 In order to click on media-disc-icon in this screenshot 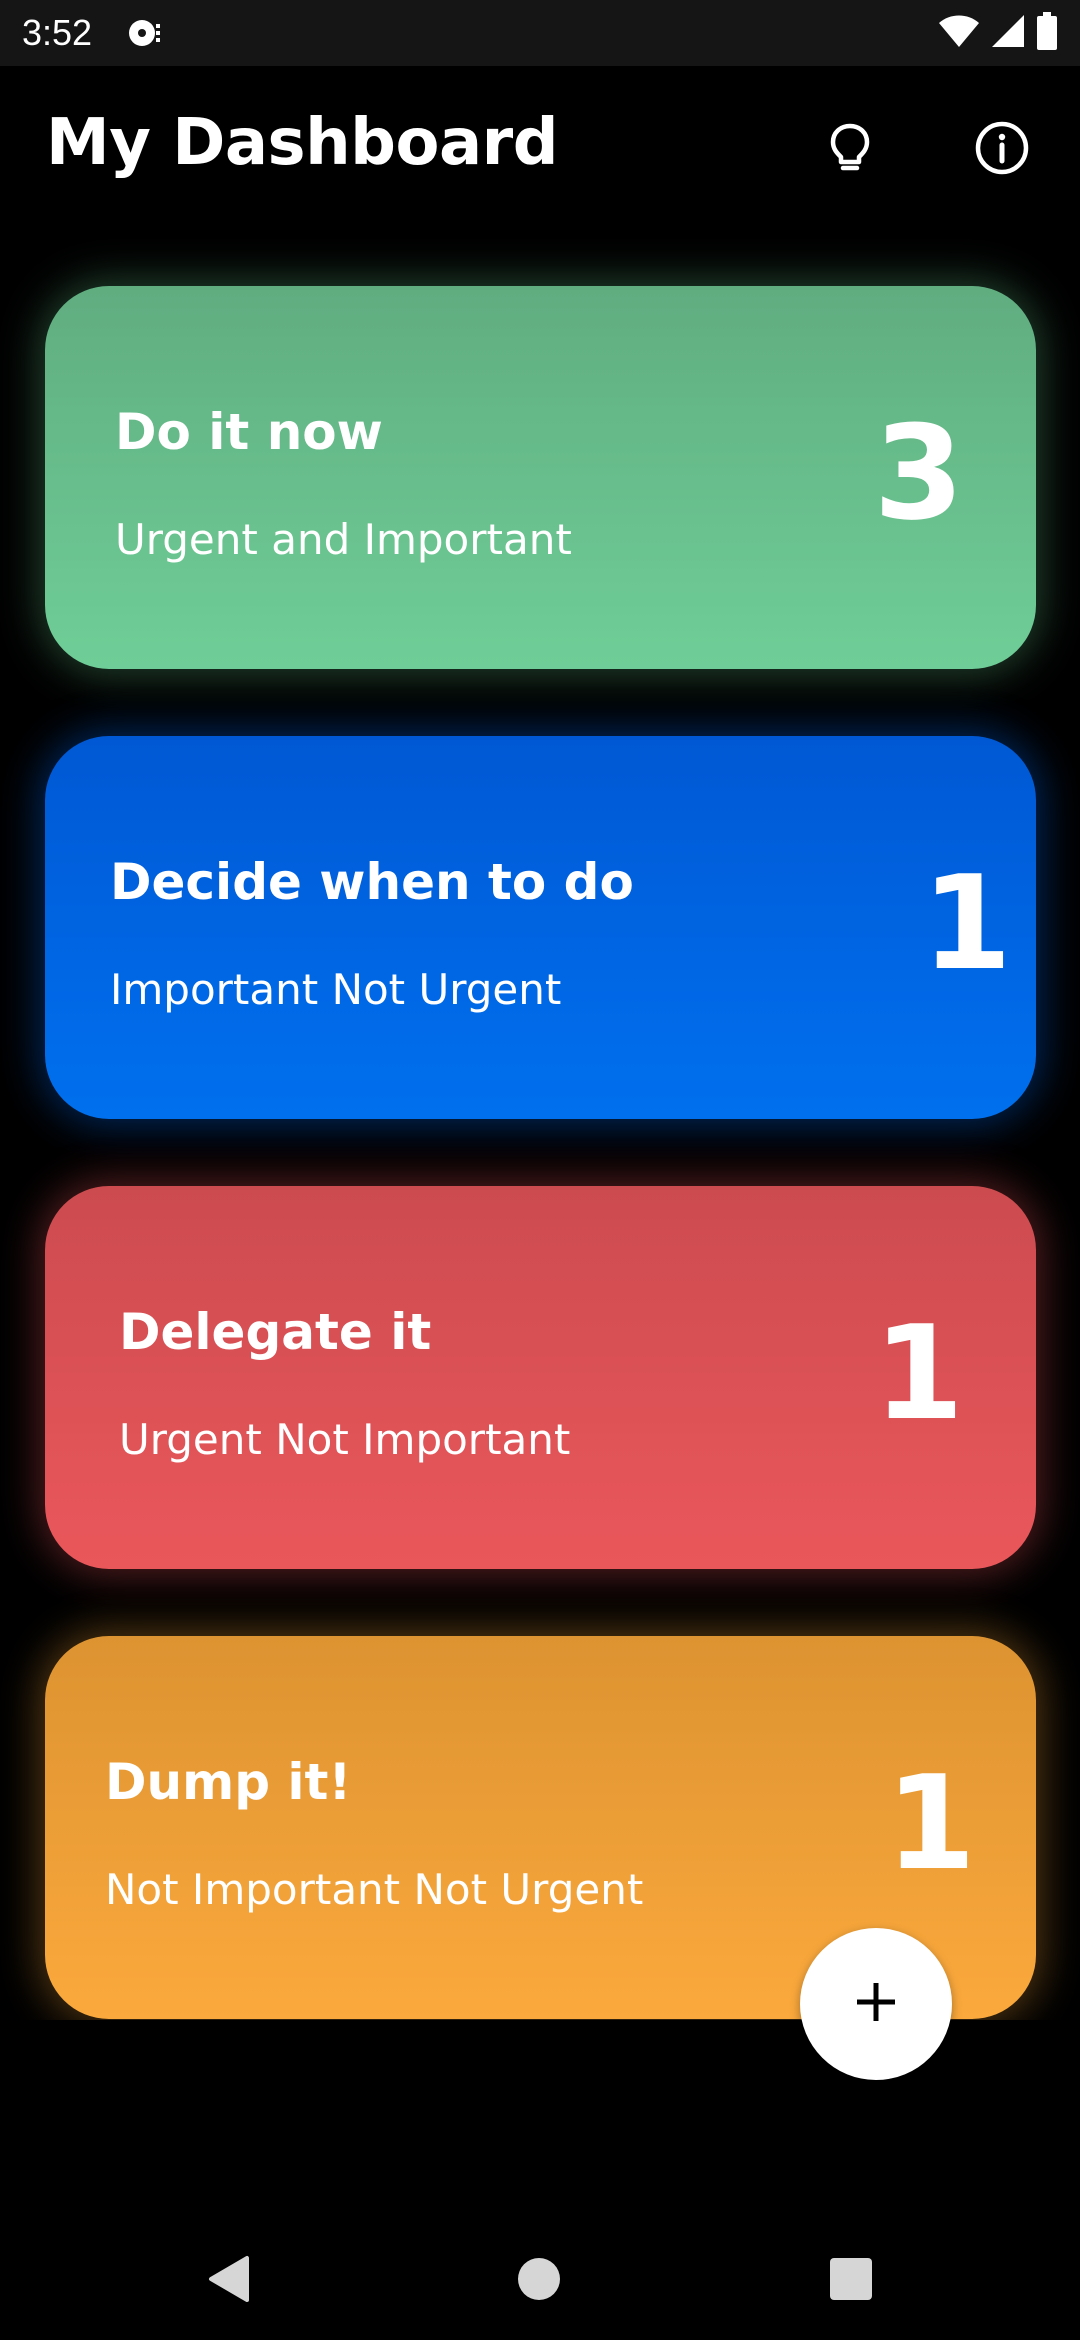, I will do `click(146, 33)`.